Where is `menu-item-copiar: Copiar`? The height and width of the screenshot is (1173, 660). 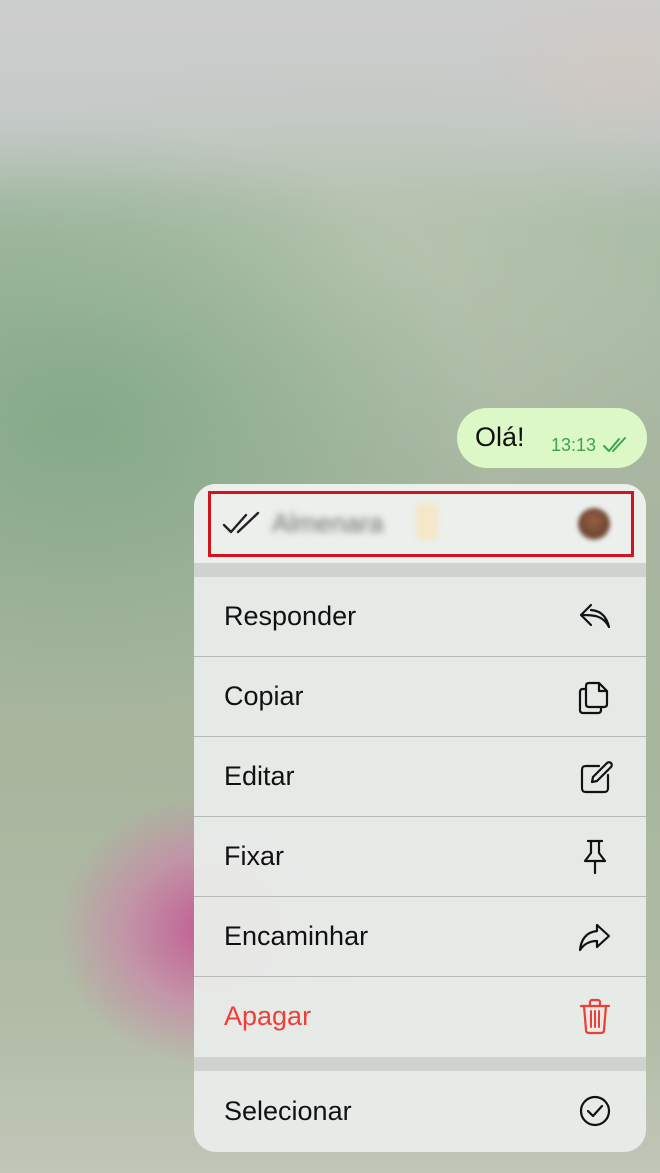
menu-item-copiar: Copiar is located at coordinates (420, 697).